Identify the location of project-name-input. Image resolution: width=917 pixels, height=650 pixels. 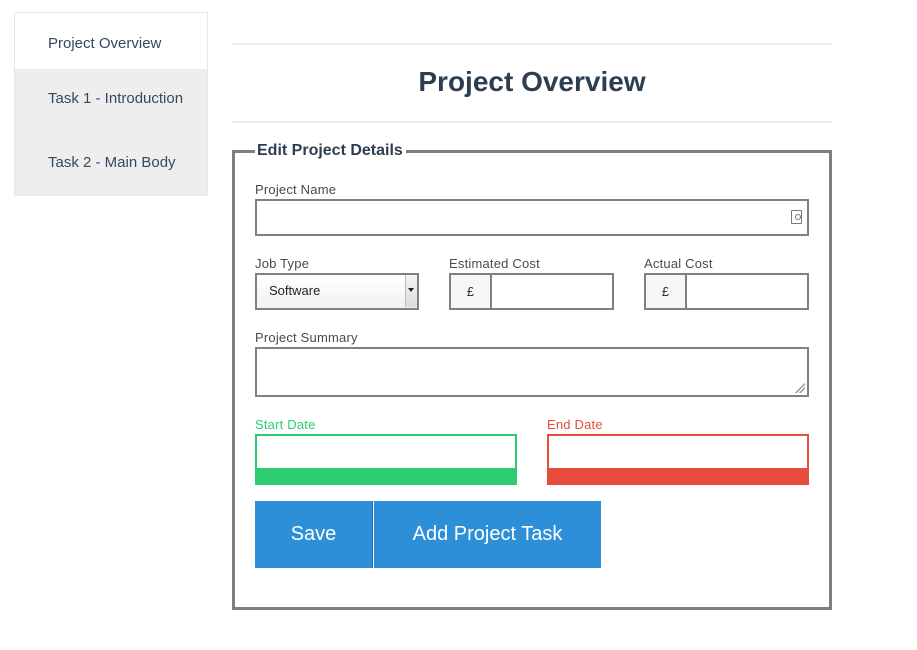
(532, 217).